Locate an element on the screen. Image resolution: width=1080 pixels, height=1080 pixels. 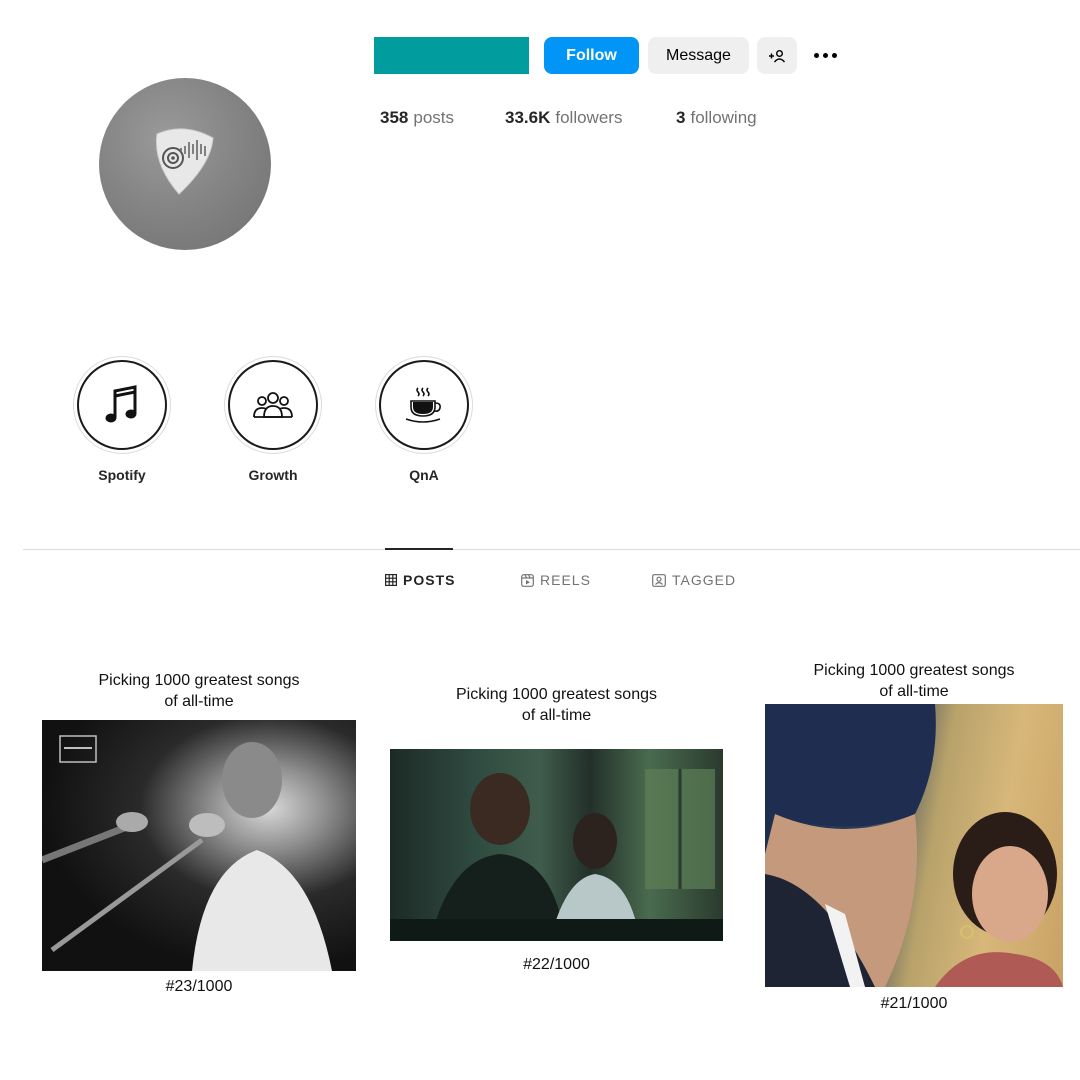
tabs-divider is located at coordinates (551, 549).